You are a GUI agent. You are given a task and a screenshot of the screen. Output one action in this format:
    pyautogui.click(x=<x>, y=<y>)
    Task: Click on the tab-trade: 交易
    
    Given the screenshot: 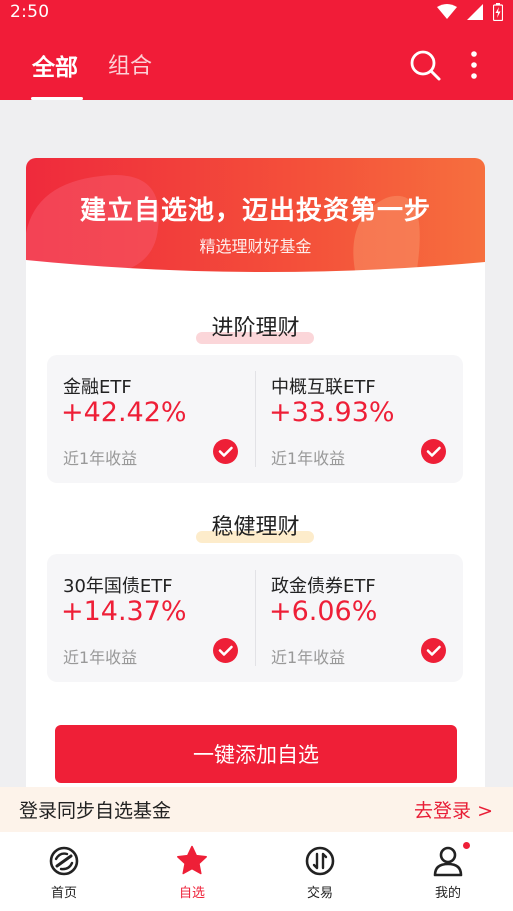 What is the action you would take?
    pyautogui.click(x=320, y=871)
    